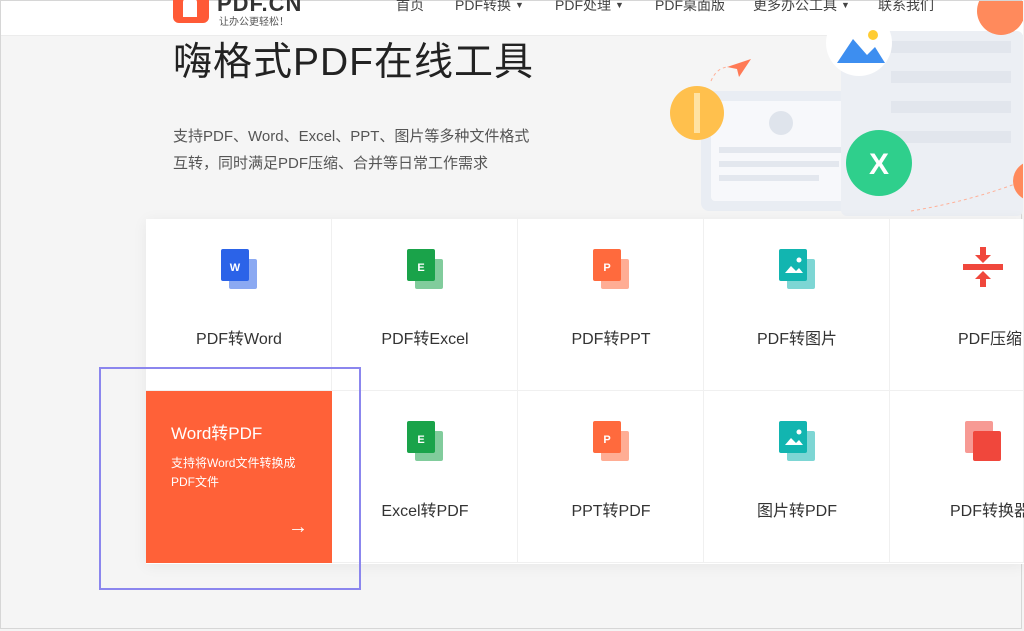 This screenshot has width=1024, height=631. What do you see at coordinates (239, 305) in the screenshot?
I see `tool-pdf-to-word: W PDF转Word` at bounding box center [239, 305].